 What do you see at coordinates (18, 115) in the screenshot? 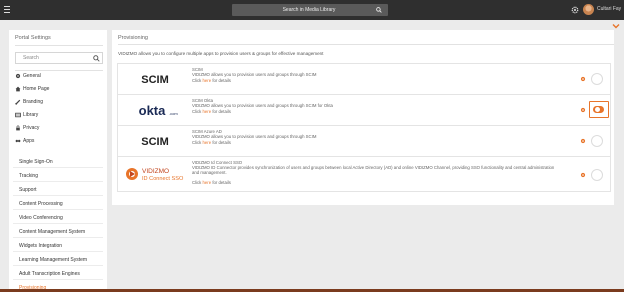
I see `library-icon` at bounding box center [18, 115].